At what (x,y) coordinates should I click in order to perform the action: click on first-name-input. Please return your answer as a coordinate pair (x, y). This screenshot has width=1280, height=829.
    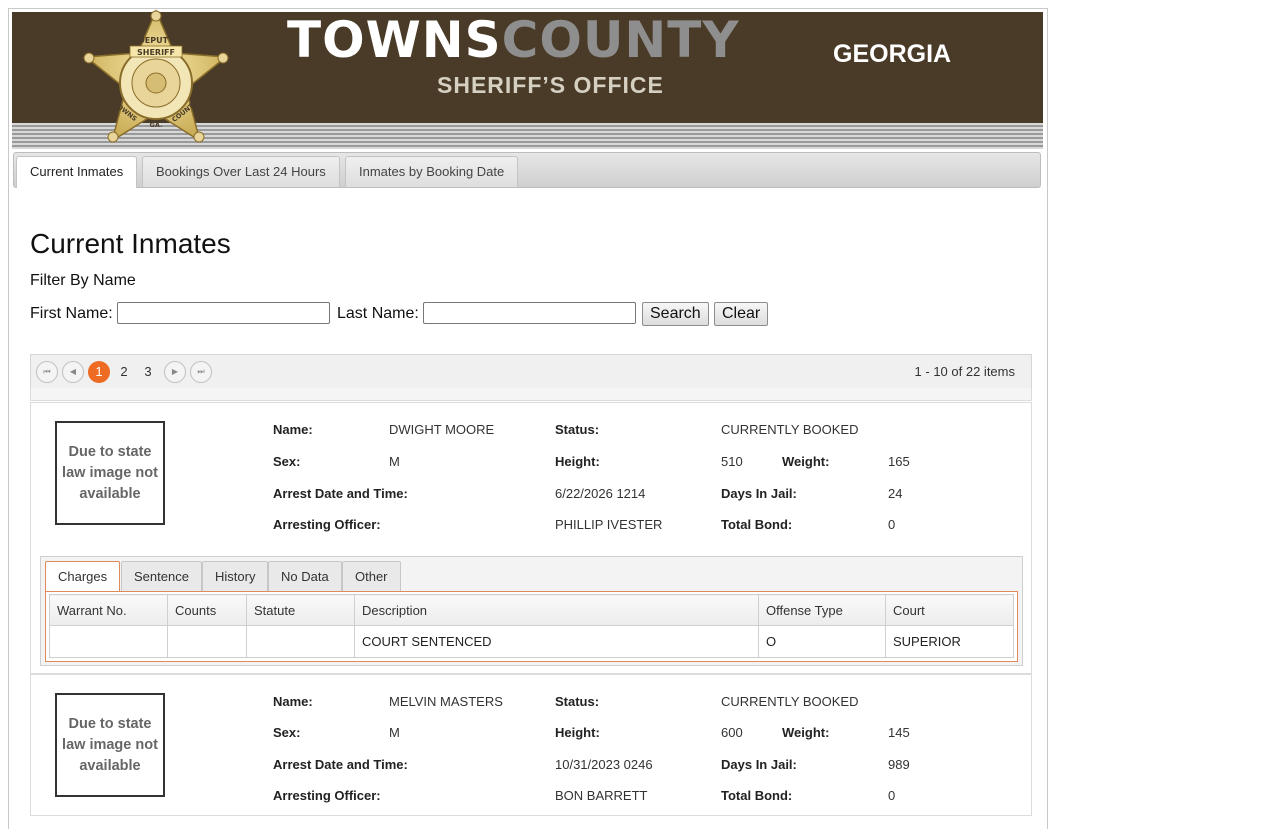
    Looking at the image, I should click on (223, 313).